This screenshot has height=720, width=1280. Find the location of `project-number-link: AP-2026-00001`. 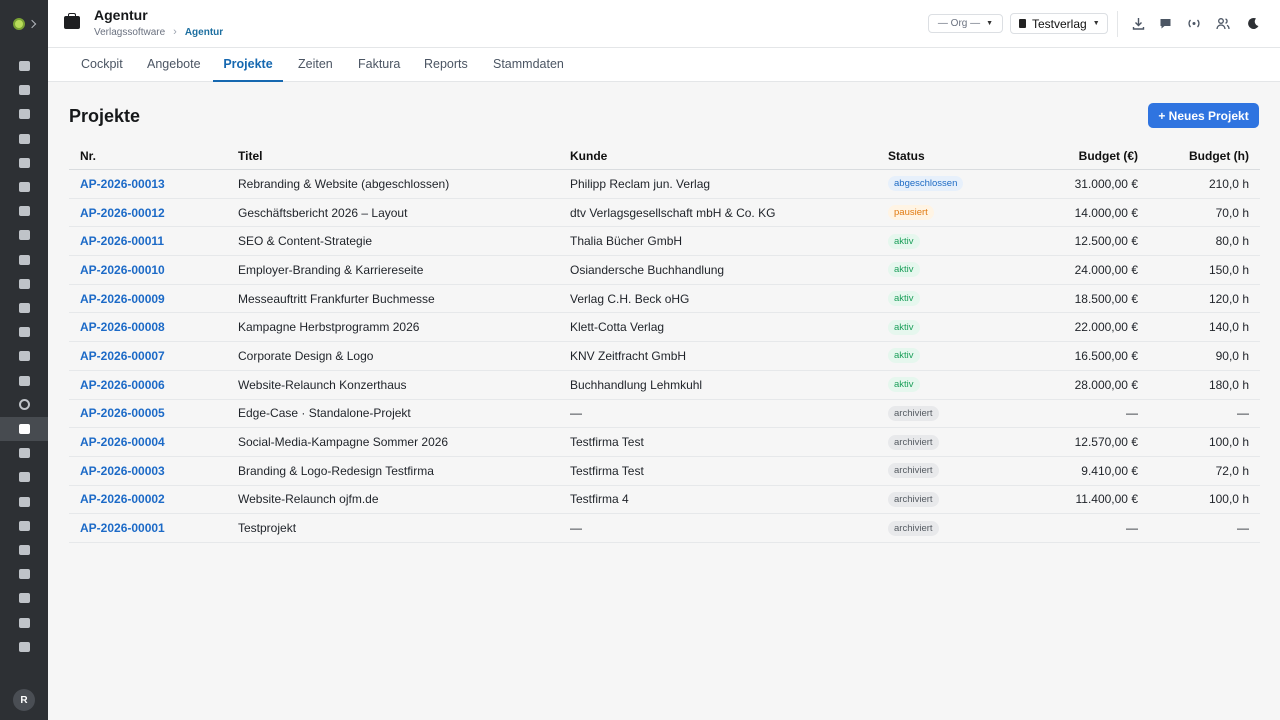

project-number-link: AP-2026-00001 is located at coordinates (122, 528).